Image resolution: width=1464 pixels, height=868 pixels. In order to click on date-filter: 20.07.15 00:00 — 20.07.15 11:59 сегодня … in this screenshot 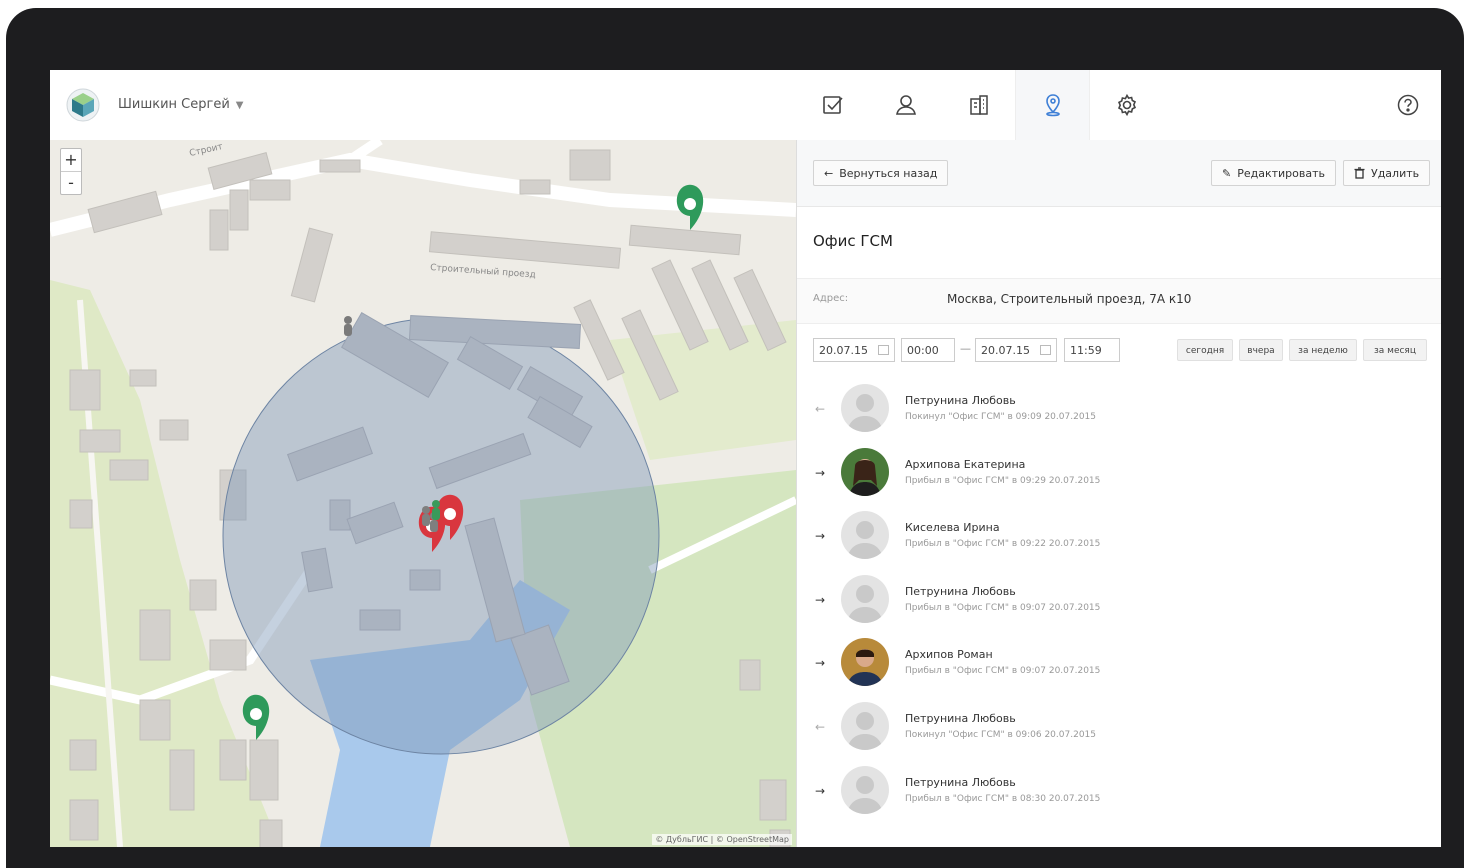, I will do `click(1119, 351)`.